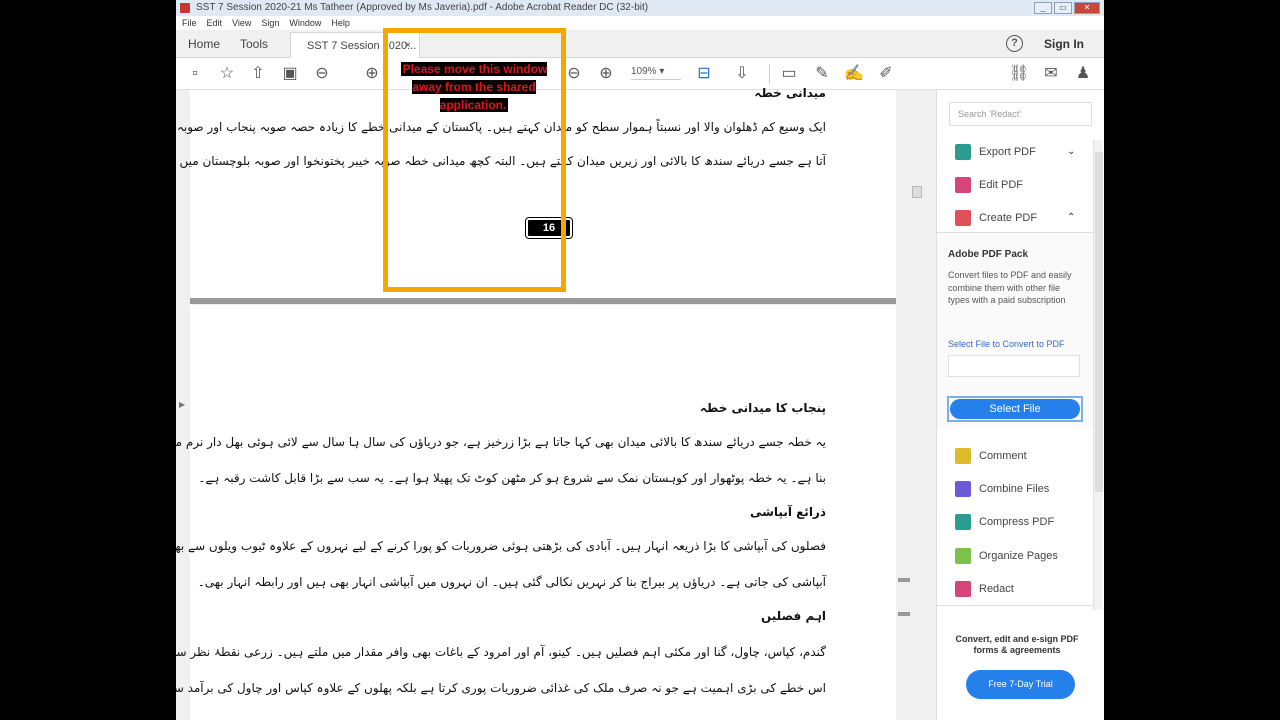 The height and width of the screenshot is (720, 1280). I want to click on section-heading: پنجاب کا میدانی خطہ, so click(762, 408).